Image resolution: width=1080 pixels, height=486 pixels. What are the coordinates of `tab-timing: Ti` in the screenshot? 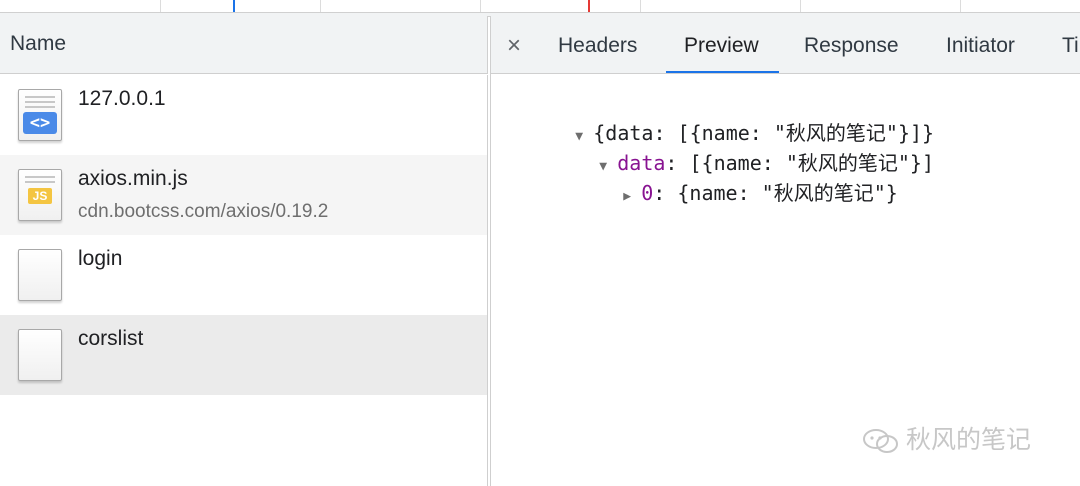 It's located at (1070, 44).